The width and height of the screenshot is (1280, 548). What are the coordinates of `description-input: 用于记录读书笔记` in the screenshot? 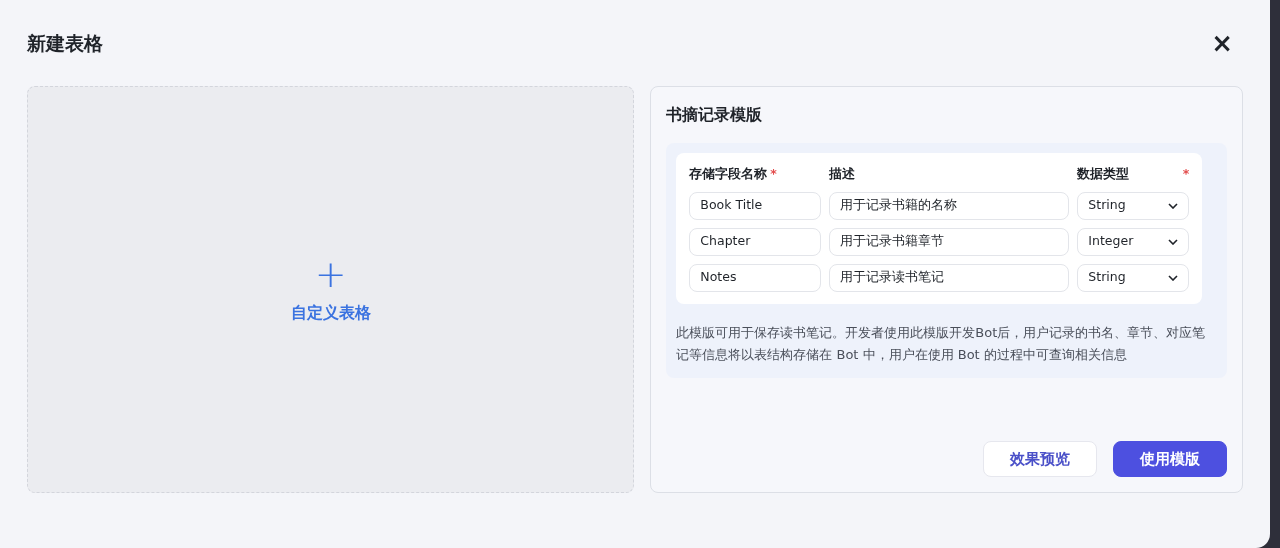 It's located at (949, 277).